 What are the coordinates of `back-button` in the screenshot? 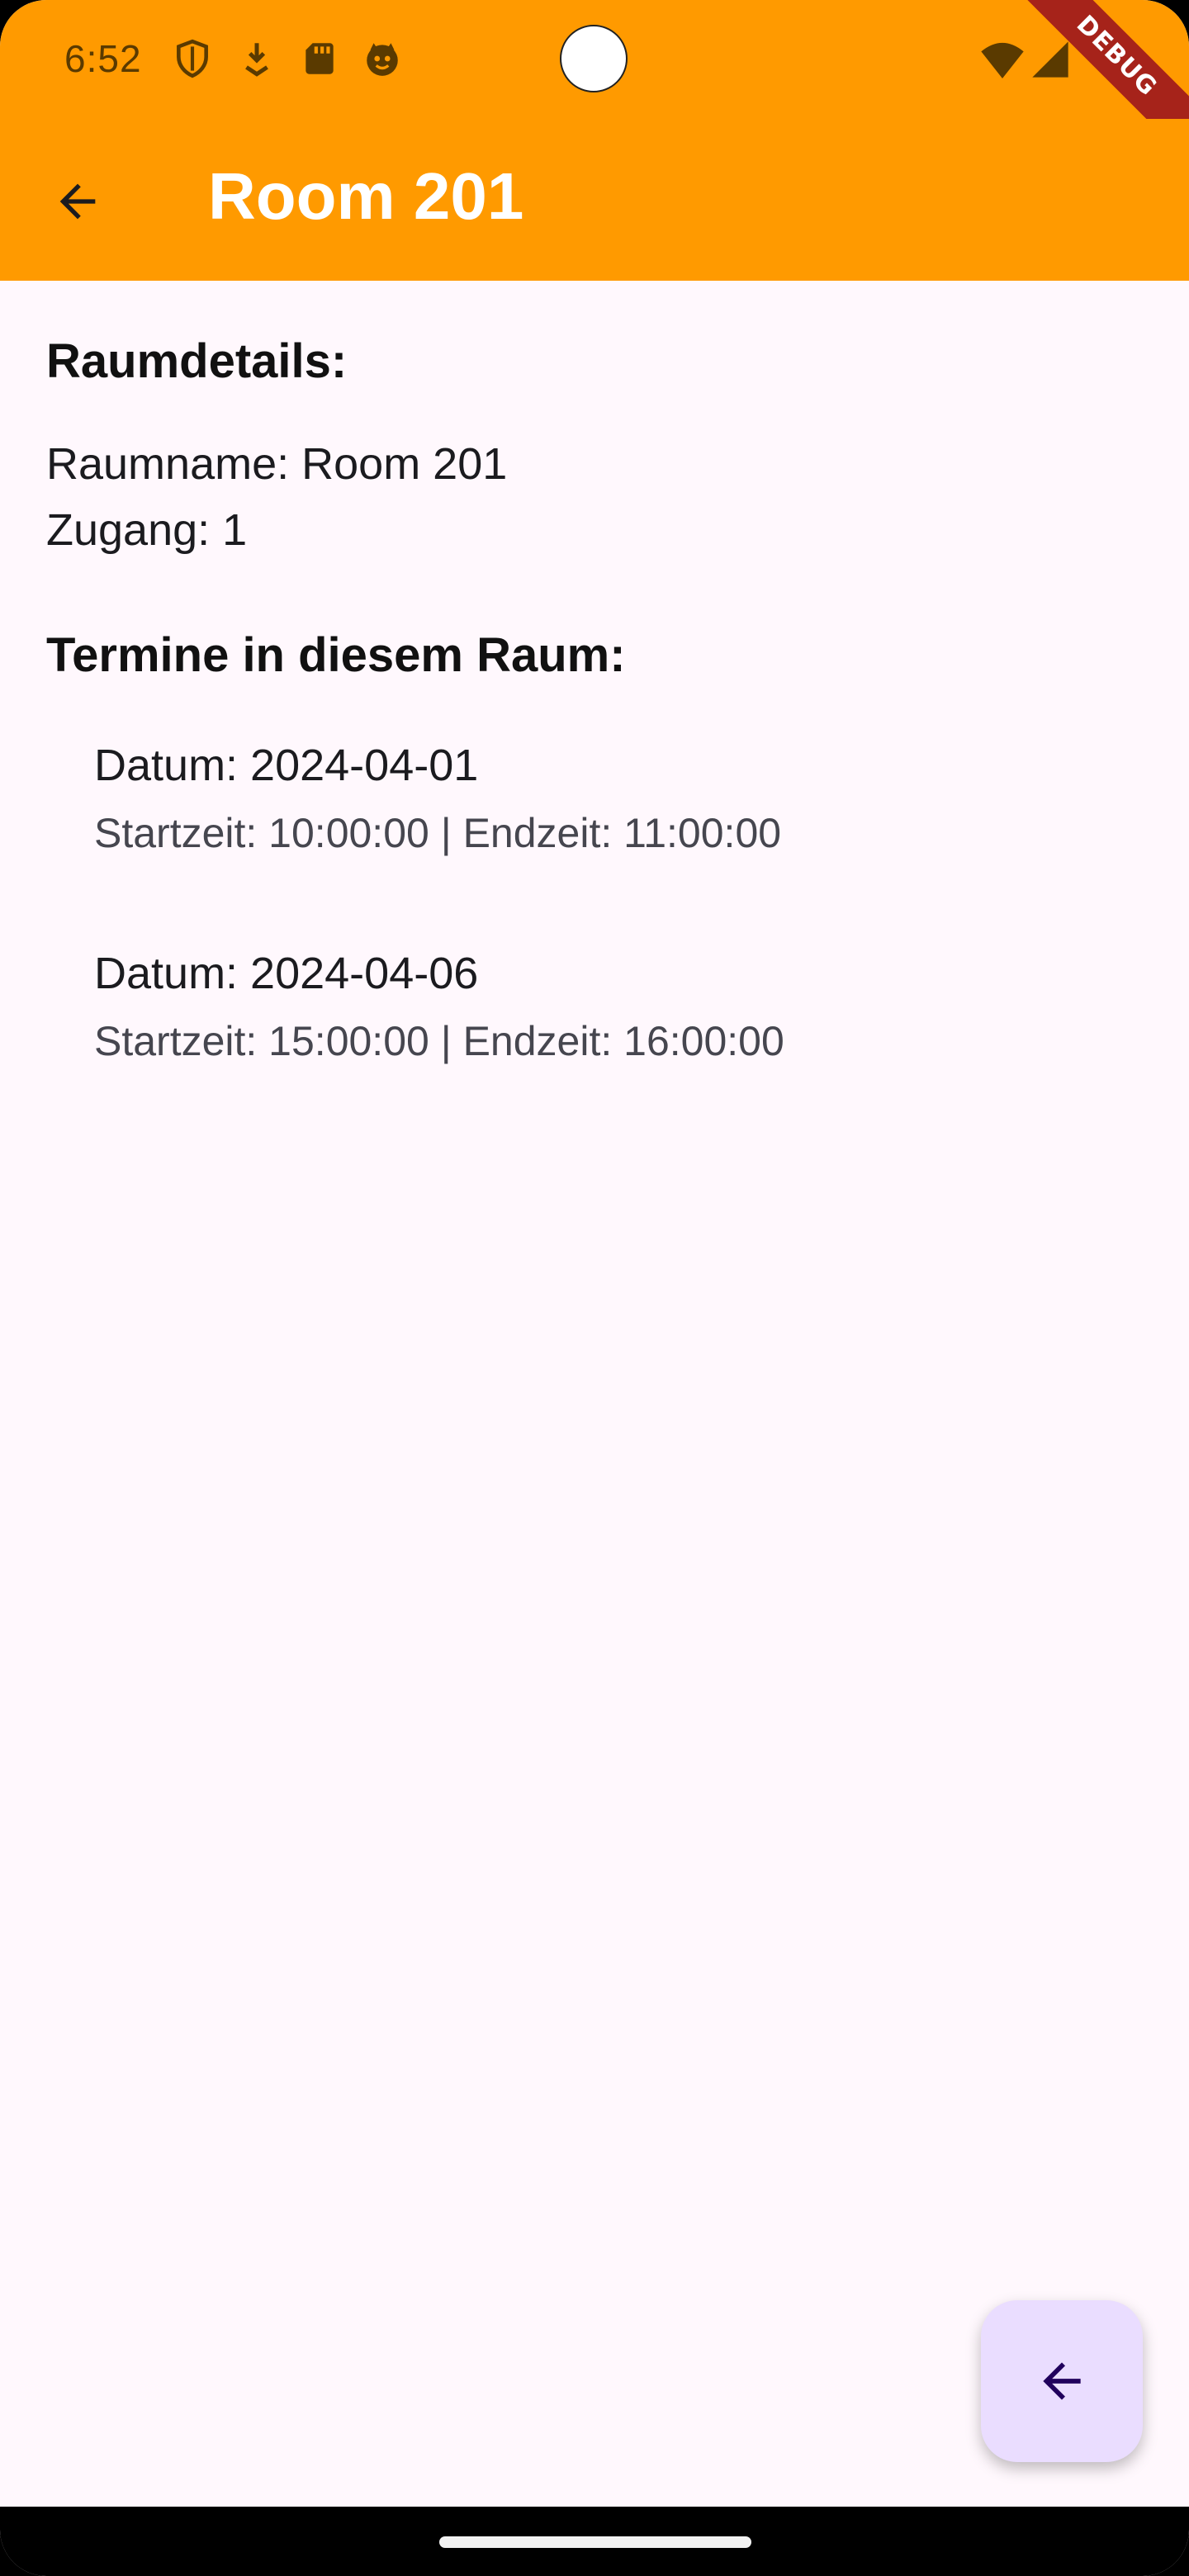 It's located at (77, 201).